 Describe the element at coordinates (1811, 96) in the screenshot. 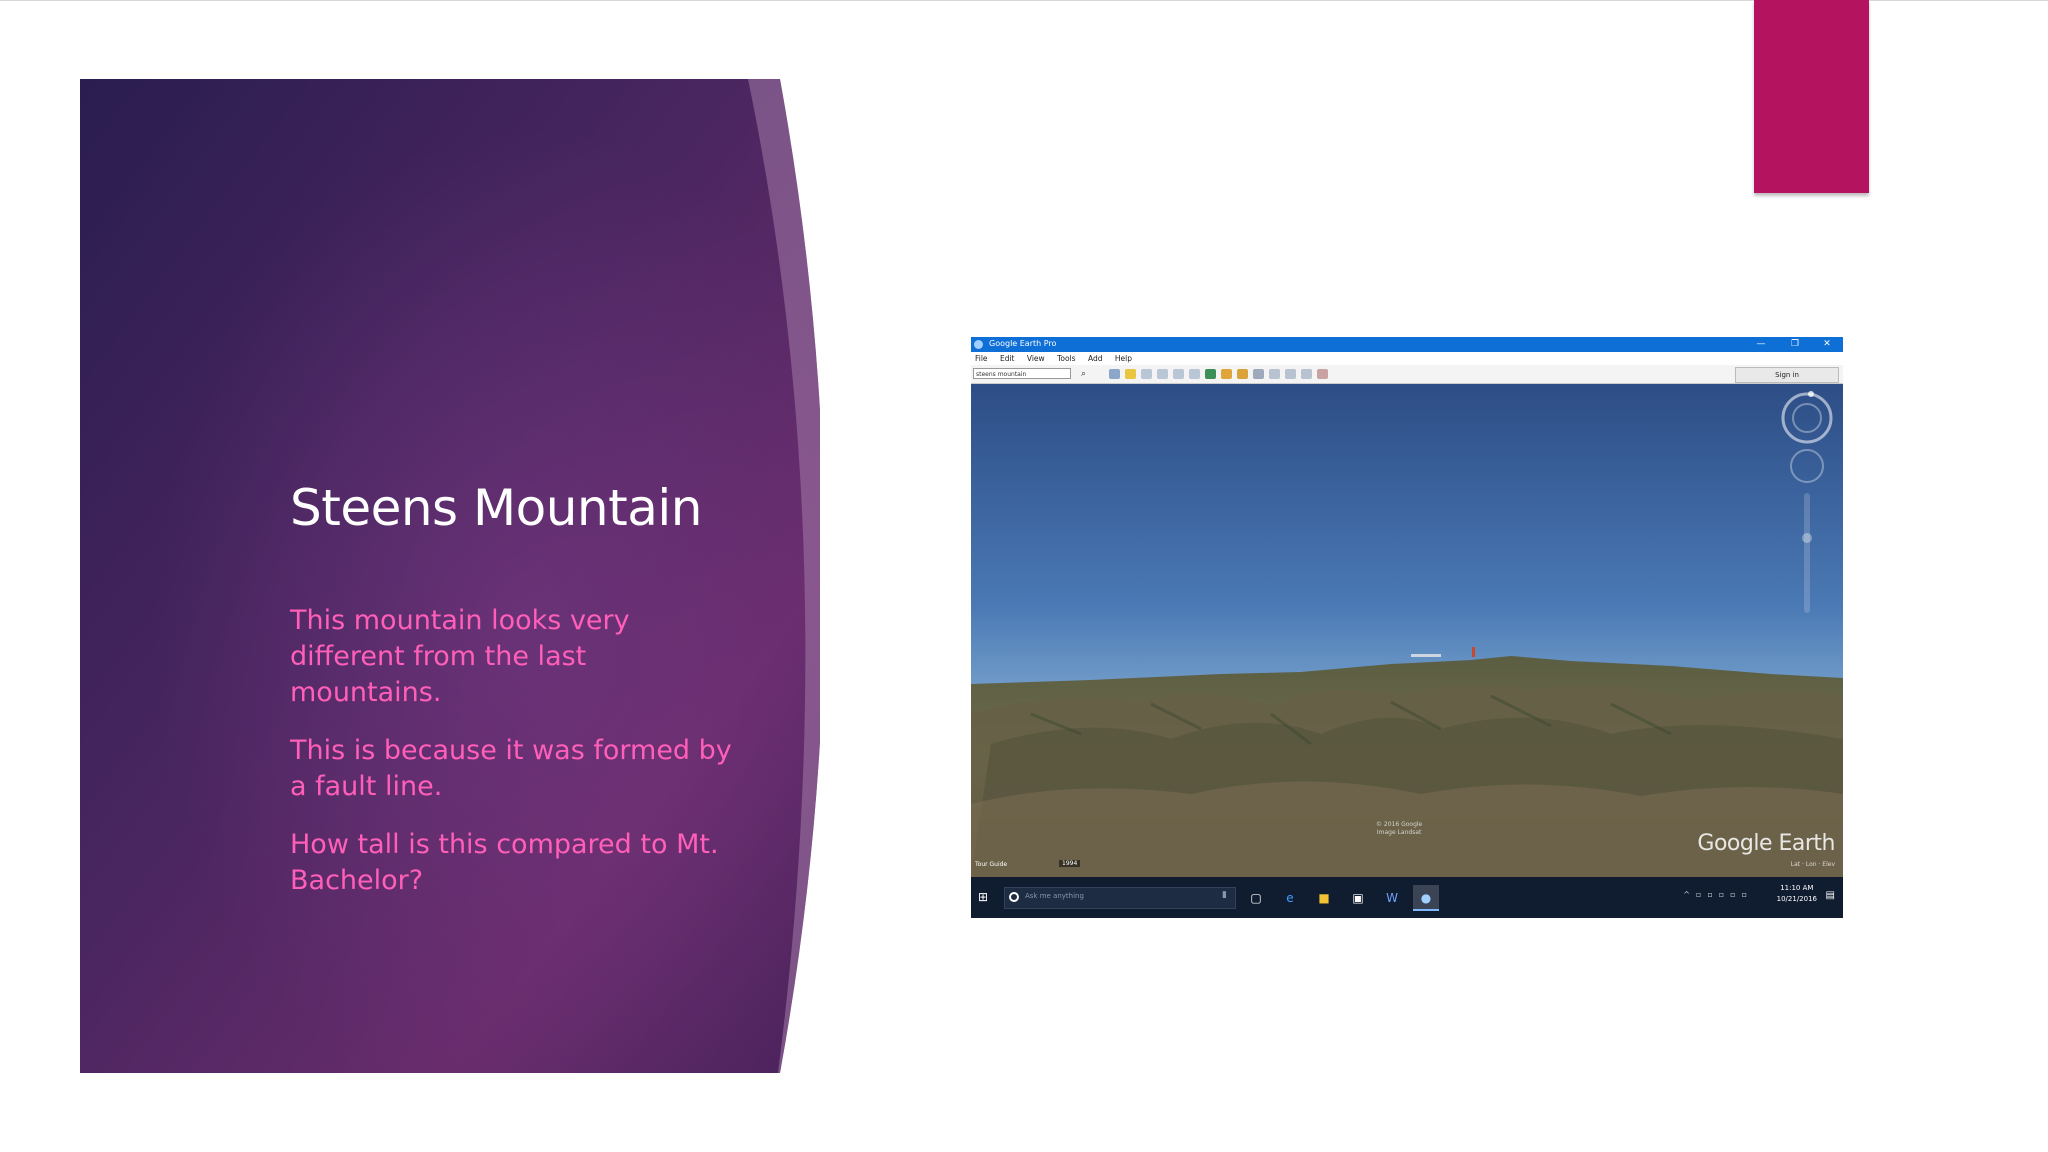

I see `accent-tab` at that location.